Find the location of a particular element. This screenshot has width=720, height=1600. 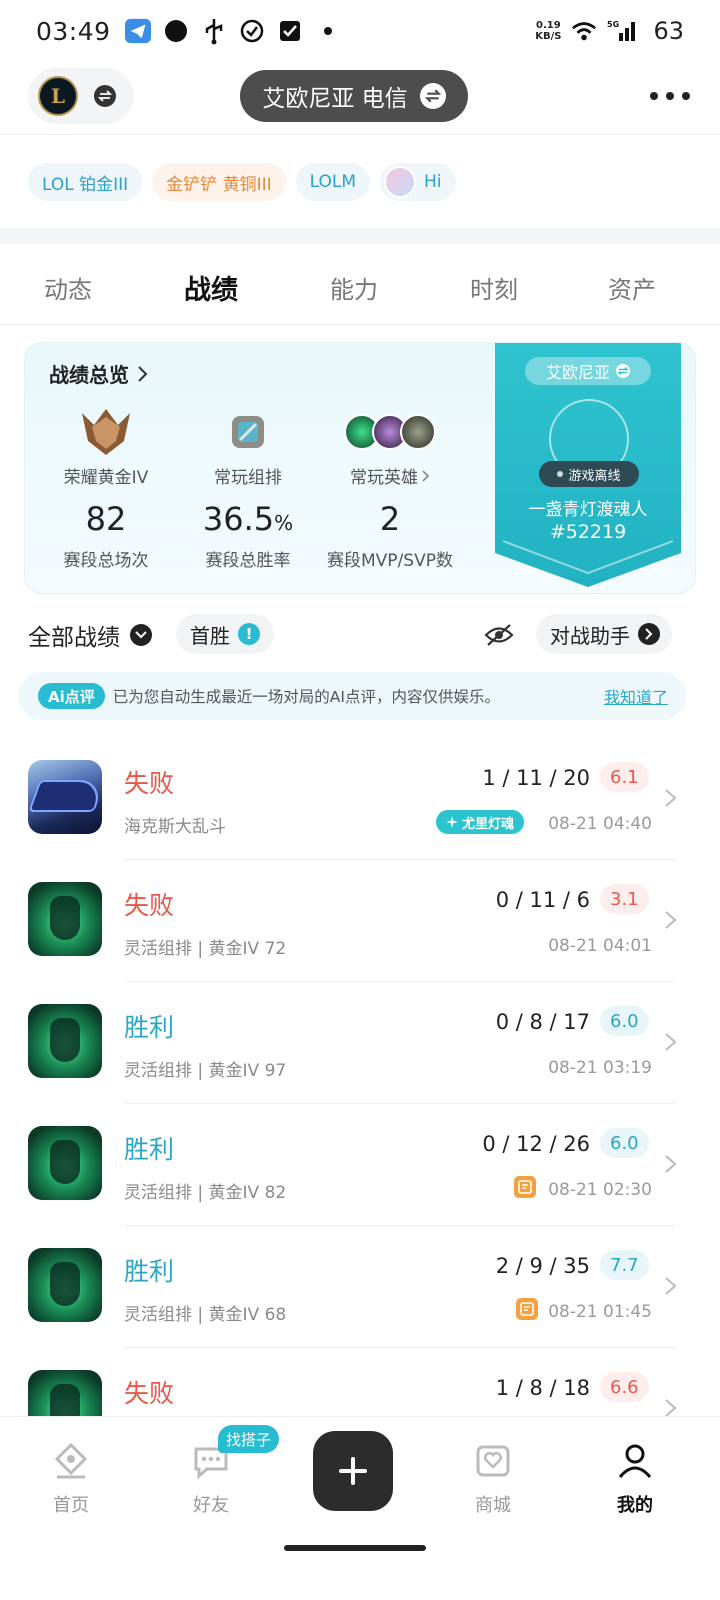

game-tags: LOL 铂金III 金铲铲 黄铜III LOLM Hi is located at coordinates (242, 182).